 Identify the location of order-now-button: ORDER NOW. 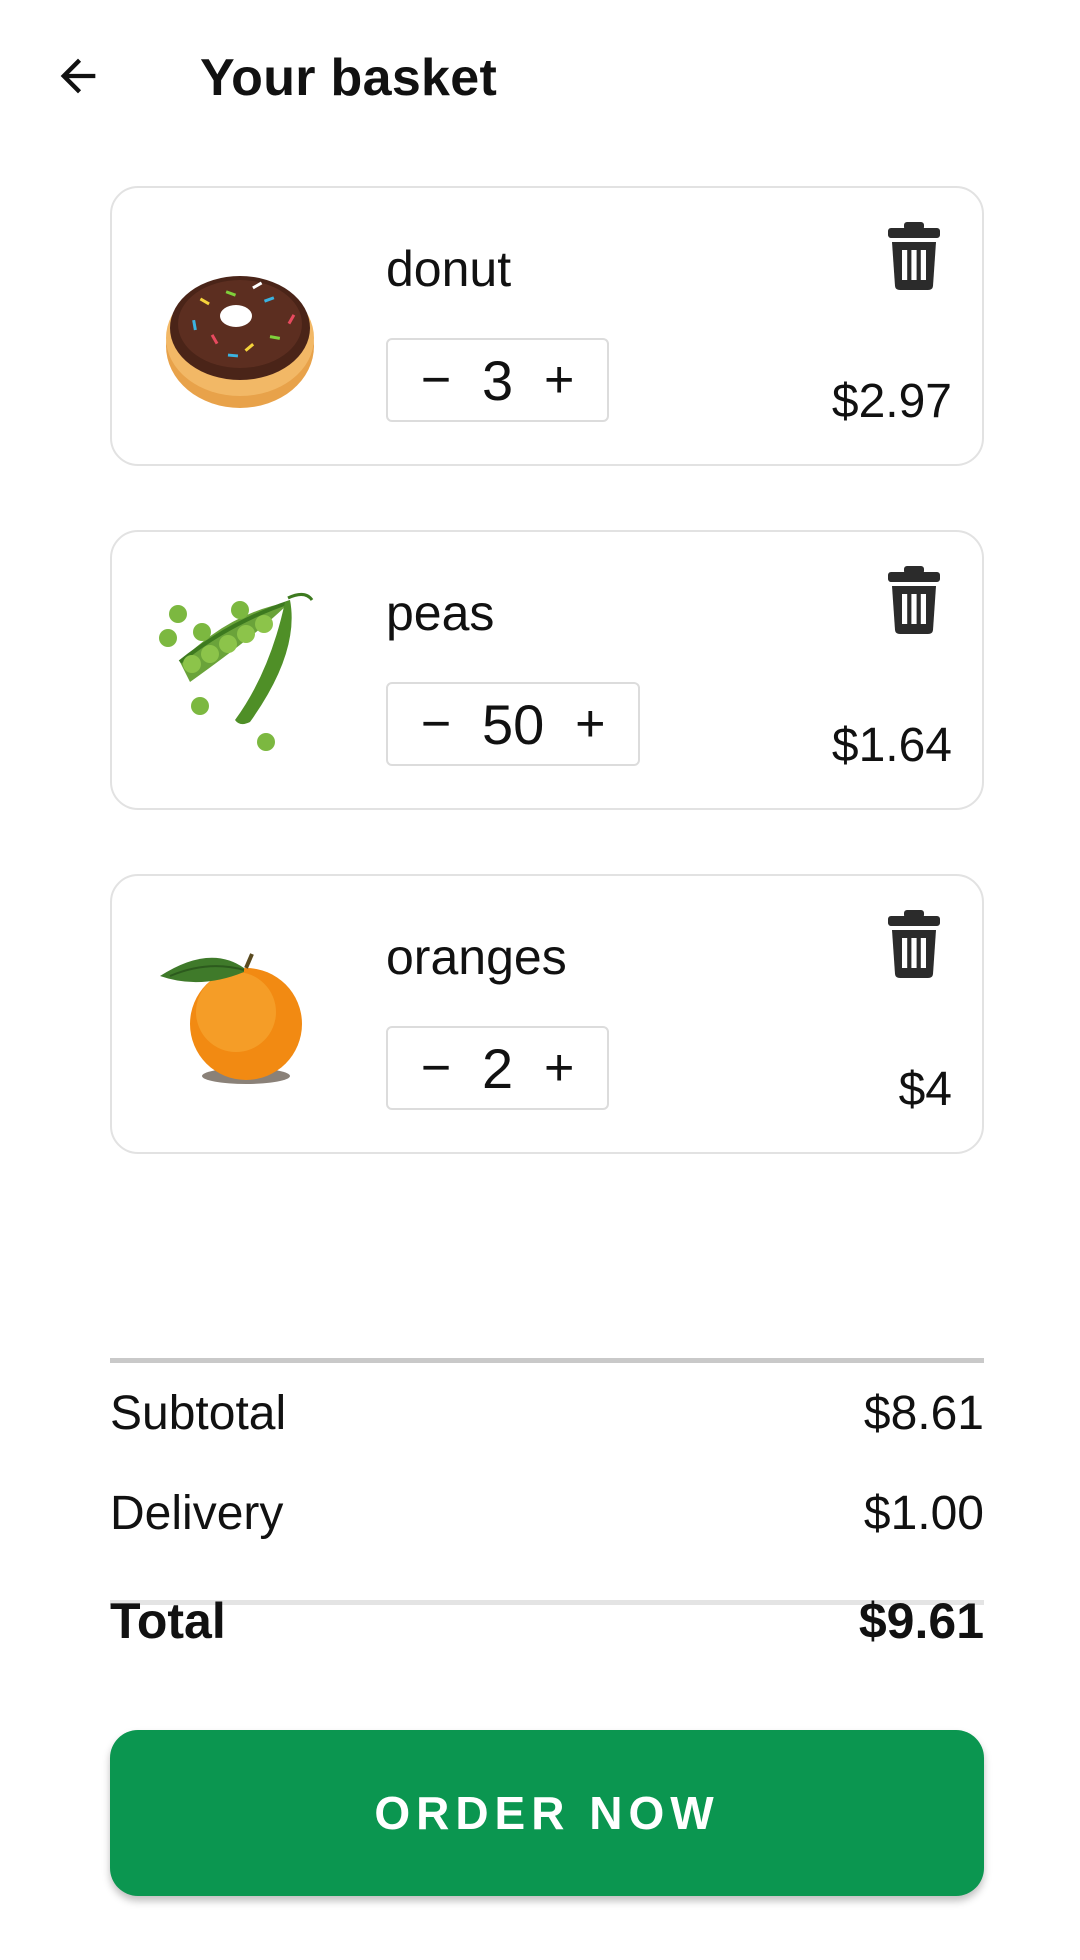
(547, 1813).